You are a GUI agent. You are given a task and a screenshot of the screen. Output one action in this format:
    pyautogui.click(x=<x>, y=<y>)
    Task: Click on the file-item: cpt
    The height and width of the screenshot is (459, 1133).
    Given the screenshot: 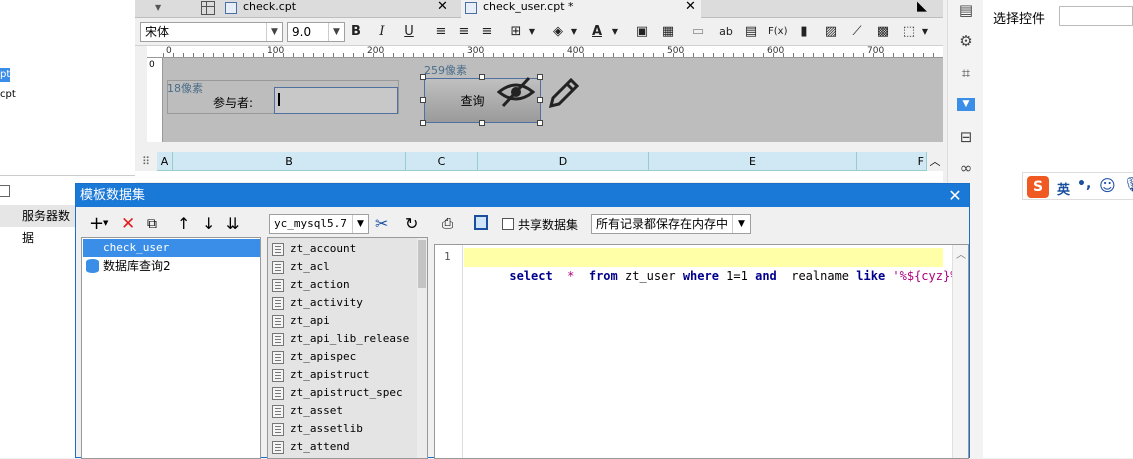 What is the action you would take?
    pyautogui.click(x=8, y=95)
    